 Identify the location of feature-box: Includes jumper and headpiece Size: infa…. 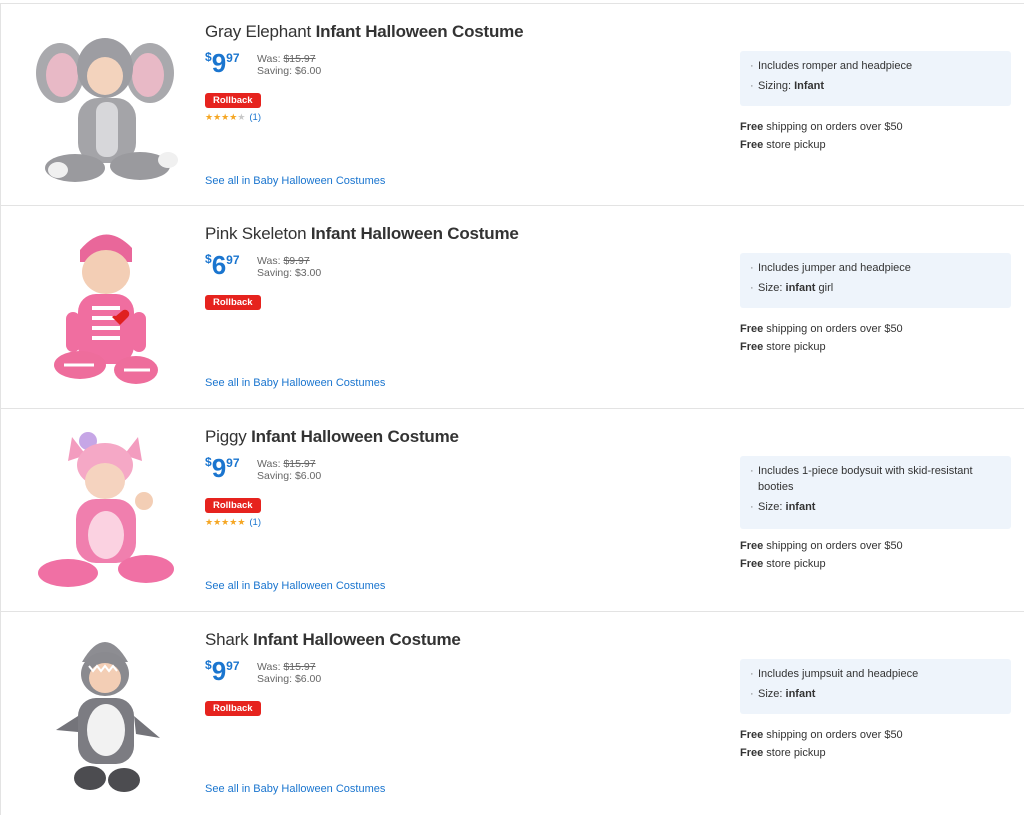
(875, 280).